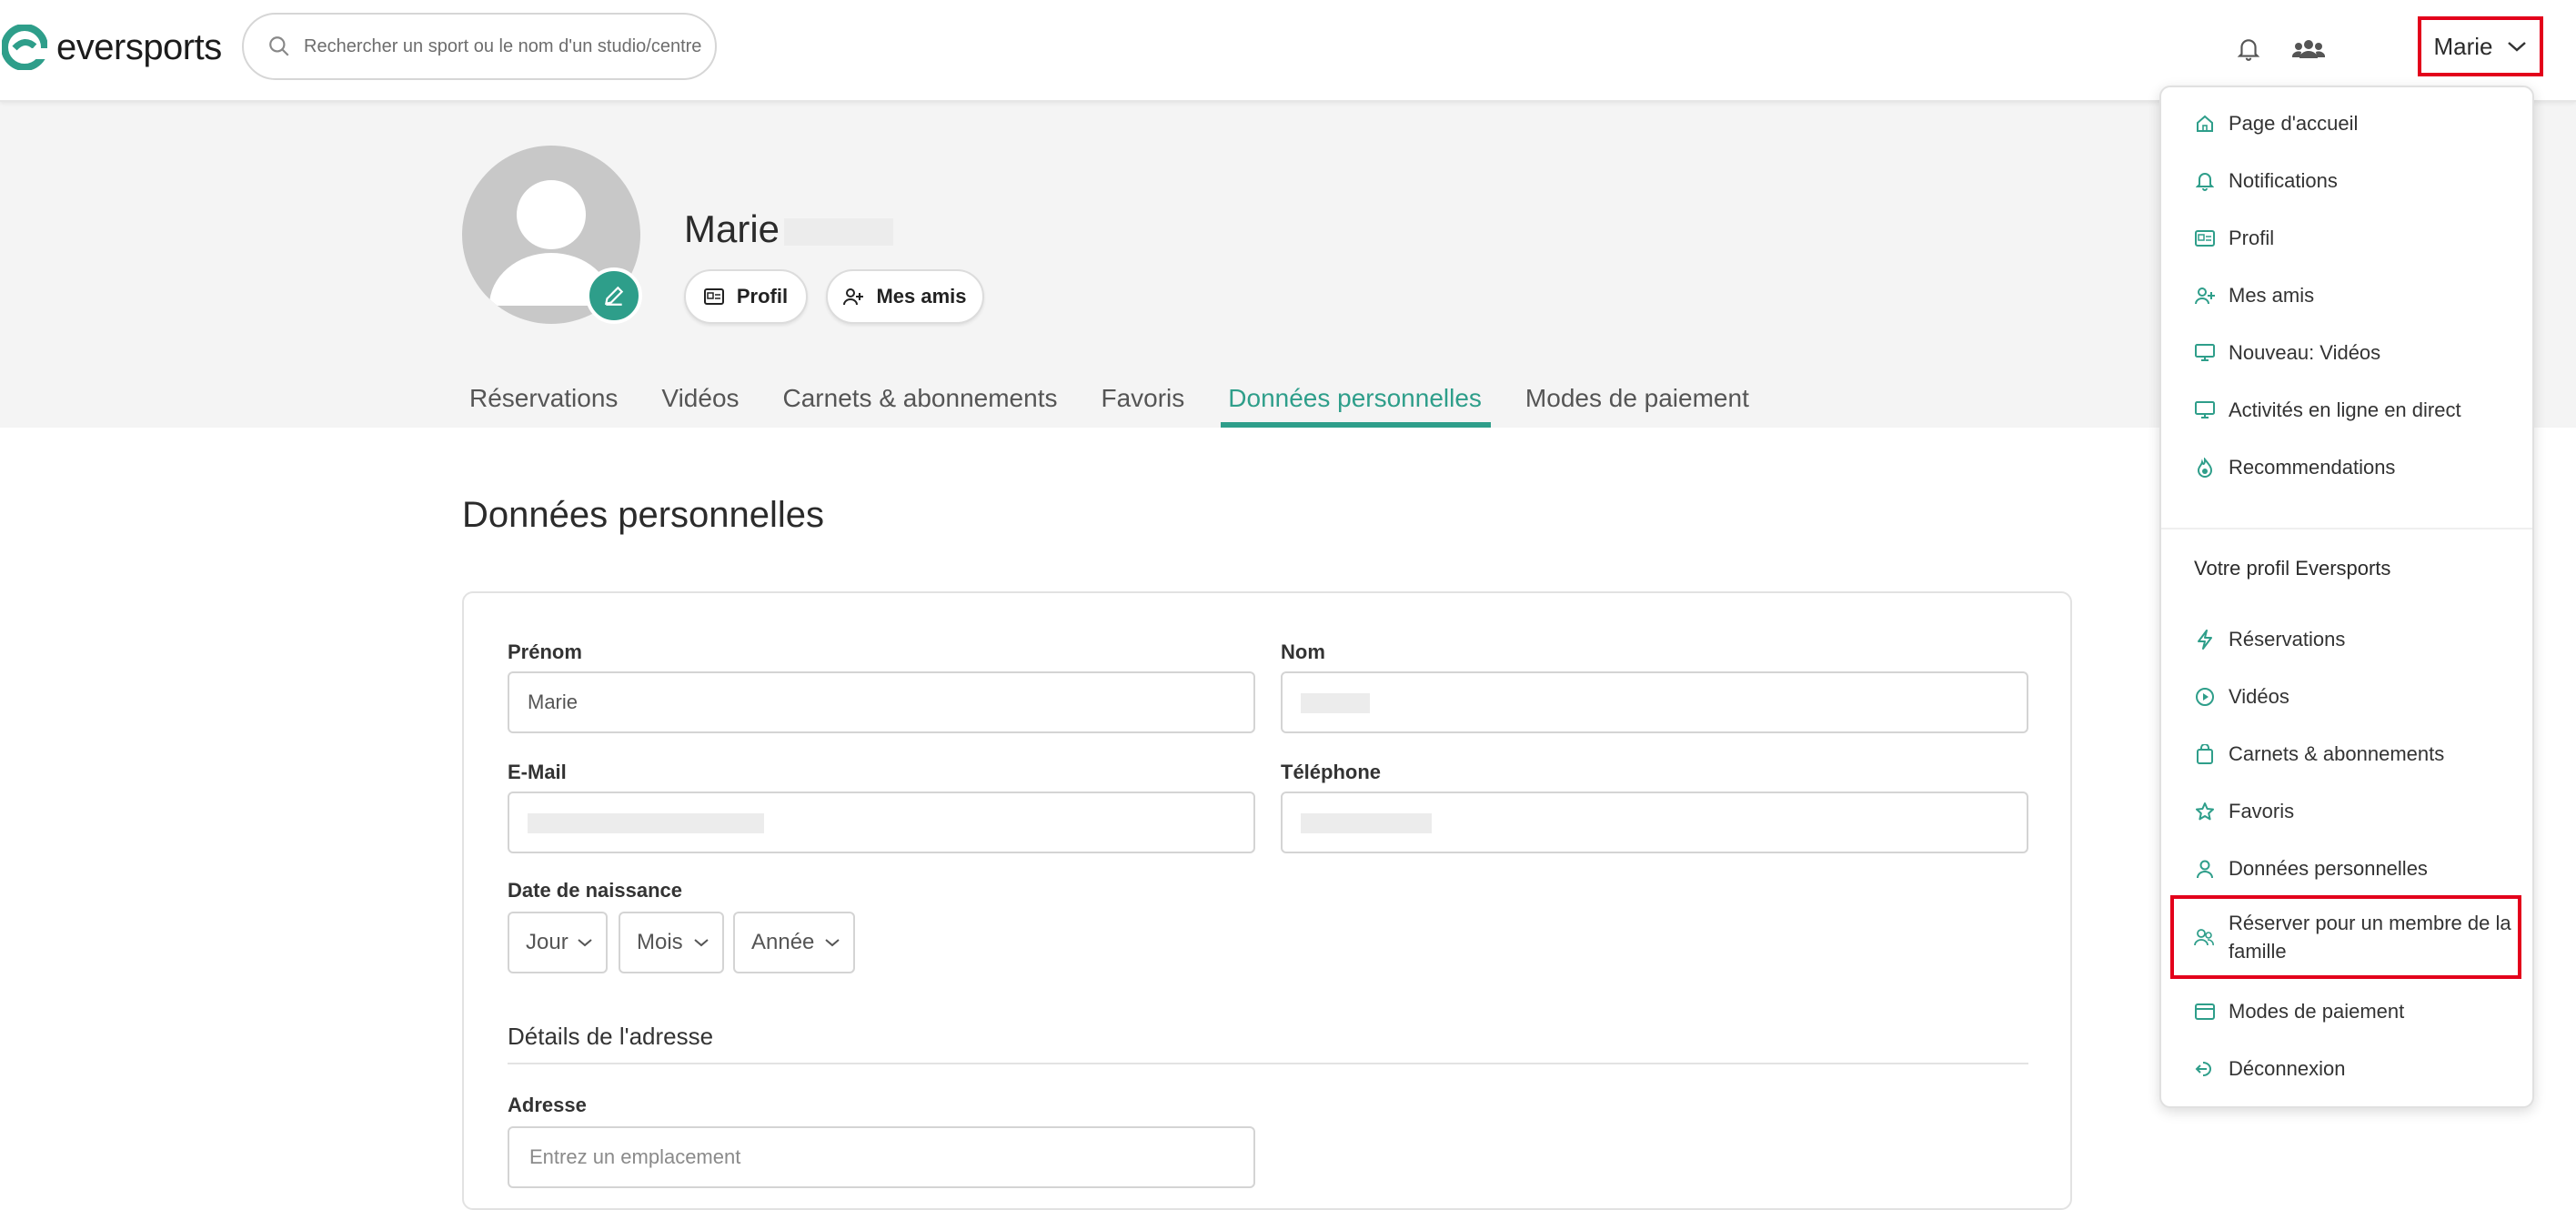 The height and width of the screenshot is (1210, 2576). Describe the element at coordinates (2205, 296) in the screenshot. I see `add-friend-icon` at that location.